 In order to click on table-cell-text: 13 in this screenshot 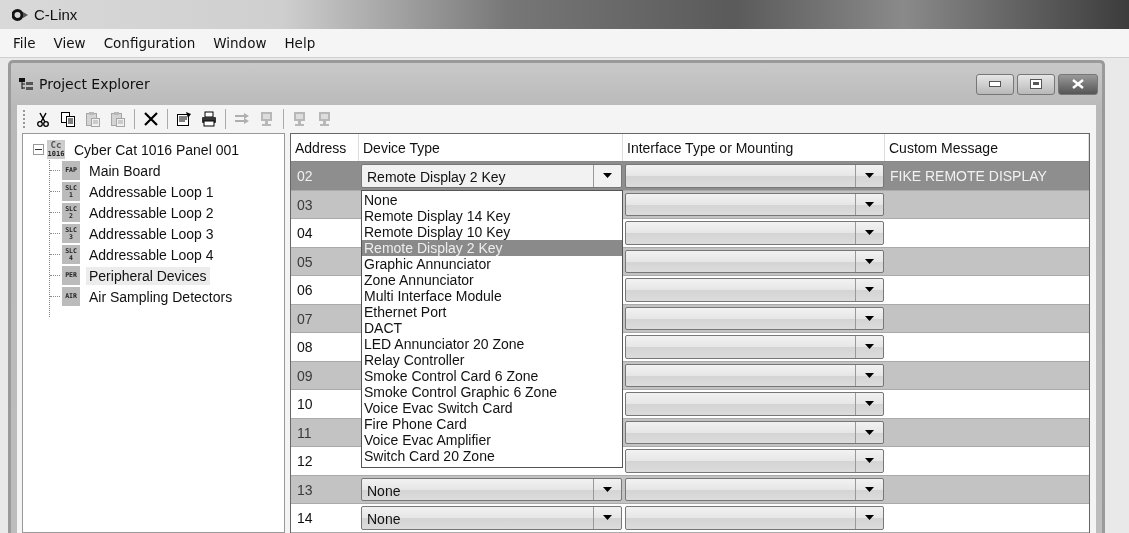, I will do `click(305, 490)`.